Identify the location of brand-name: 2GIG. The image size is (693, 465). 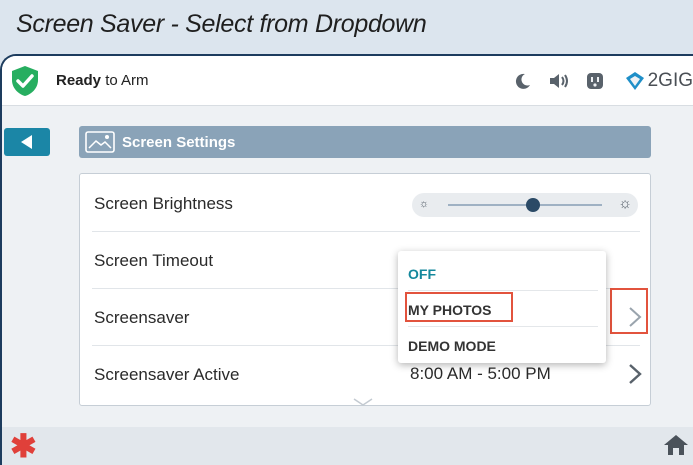
(670, 80).